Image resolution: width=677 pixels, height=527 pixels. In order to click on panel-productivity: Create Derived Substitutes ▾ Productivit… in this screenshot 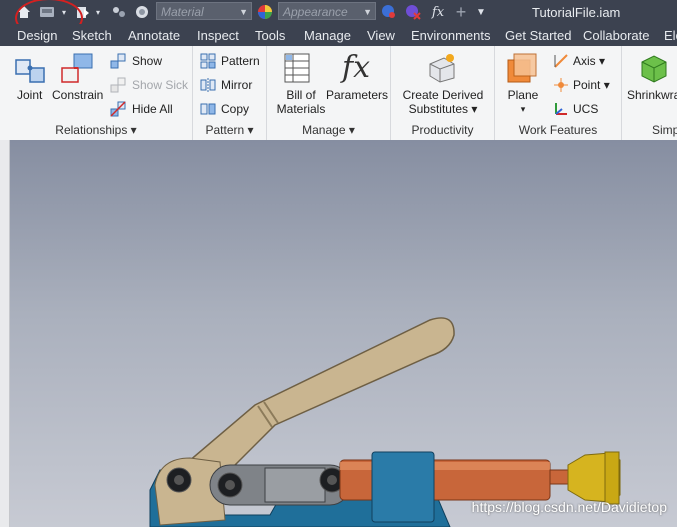, I will do `click(443, 93)`.